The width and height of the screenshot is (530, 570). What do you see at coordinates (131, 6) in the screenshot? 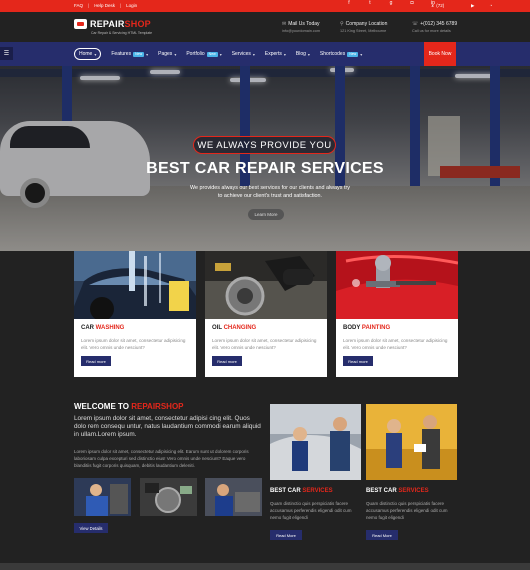
I see `login-link: Login` at bounding box center [131, 6].